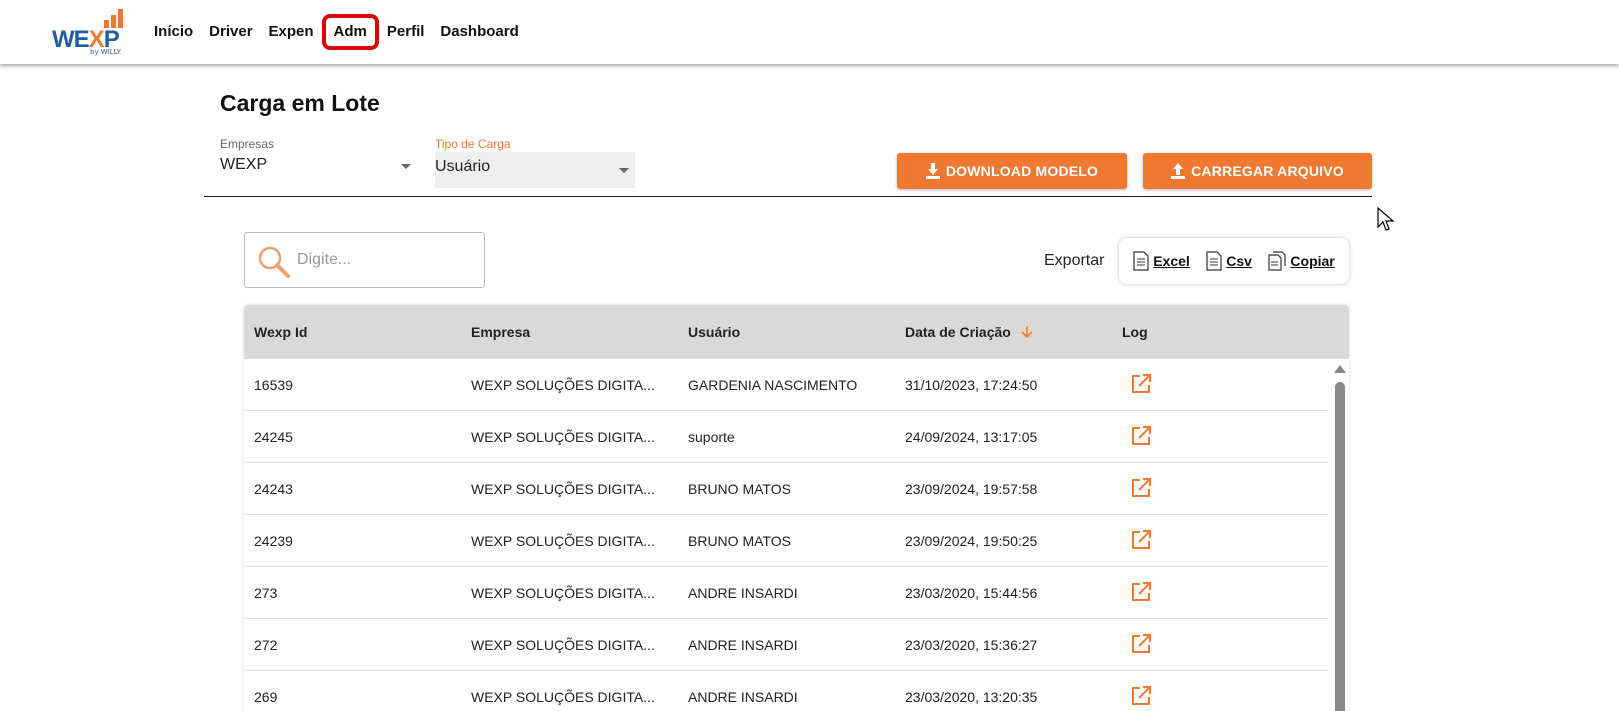 This screenshot has width=1619, height=711. What do you see at coordinates (89, 33) in the screenshot?
I see `wexp-logo: WEXP by WILLY` at bounding box center [89, 33].